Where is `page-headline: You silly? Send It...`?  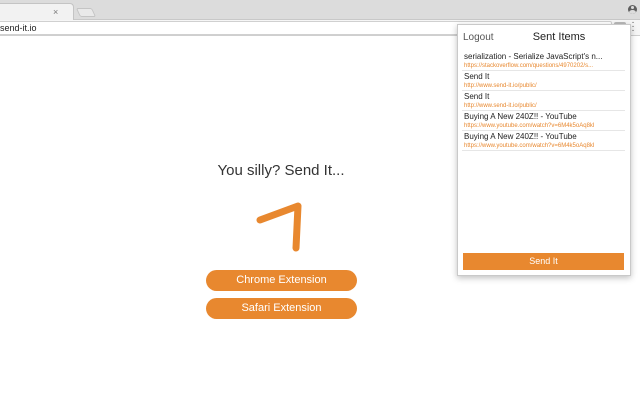
page-headline: You silly? Send It... is located at coordinates (281, 170).